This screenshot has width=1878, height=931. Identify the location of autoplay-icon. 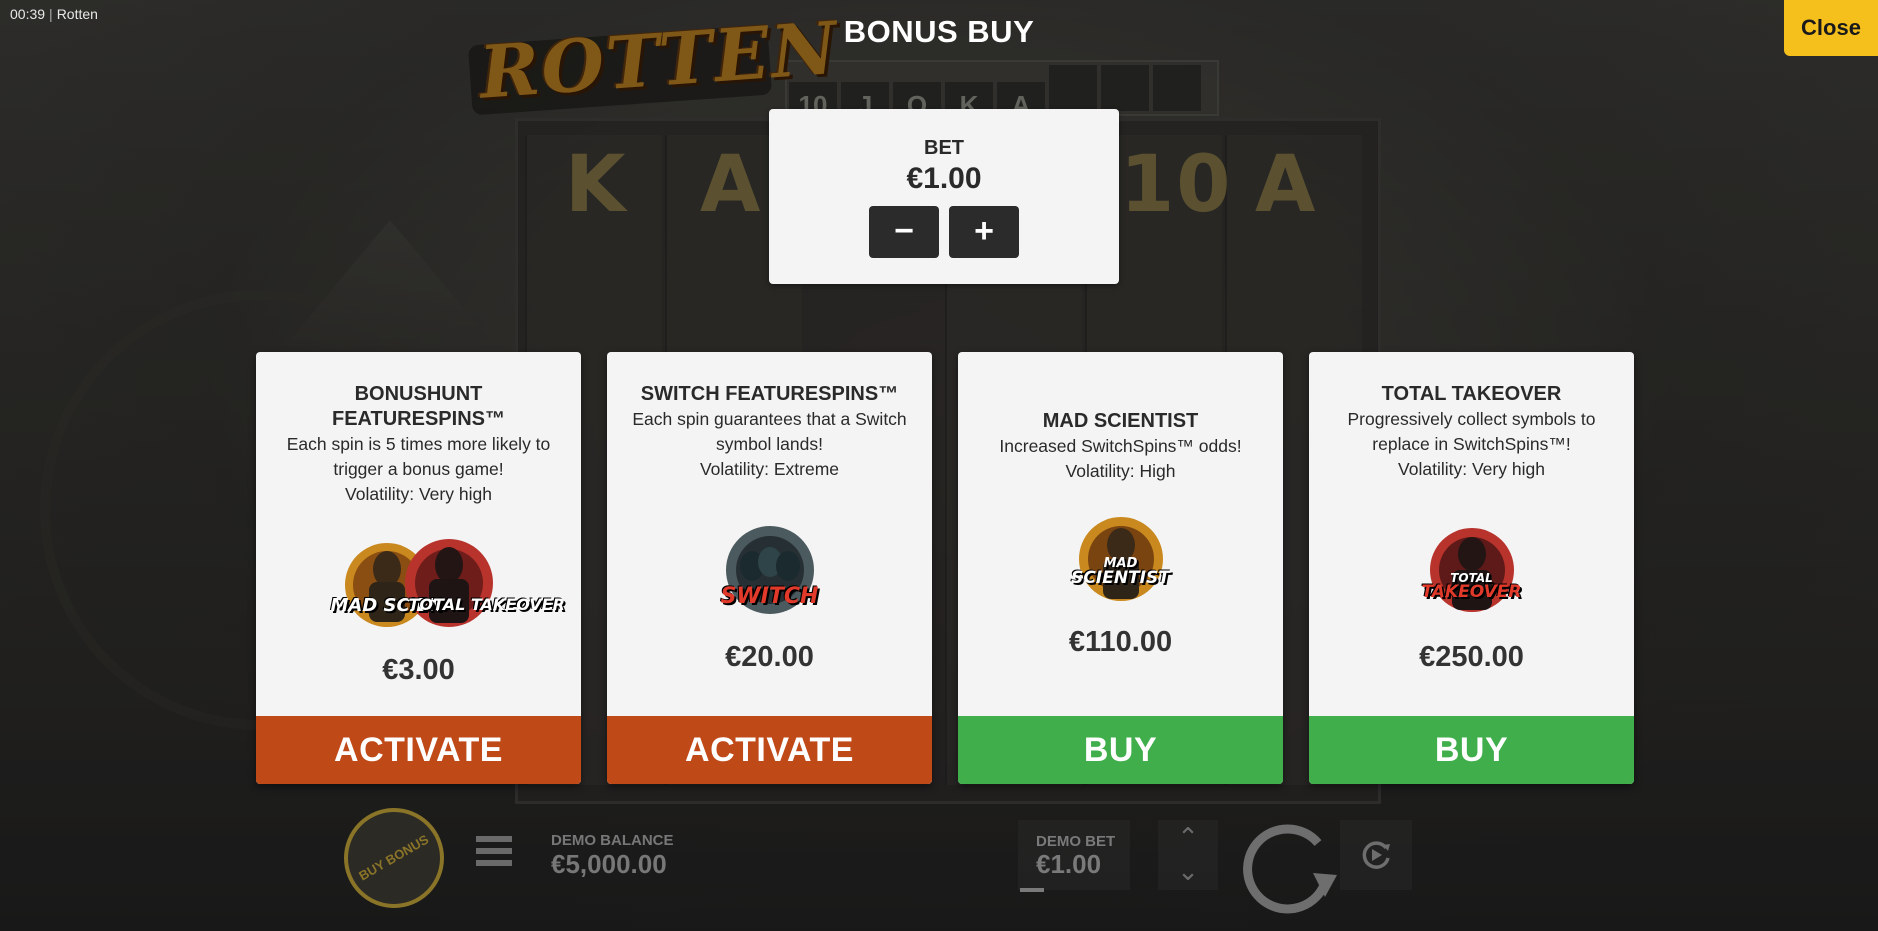
(1376, 855).